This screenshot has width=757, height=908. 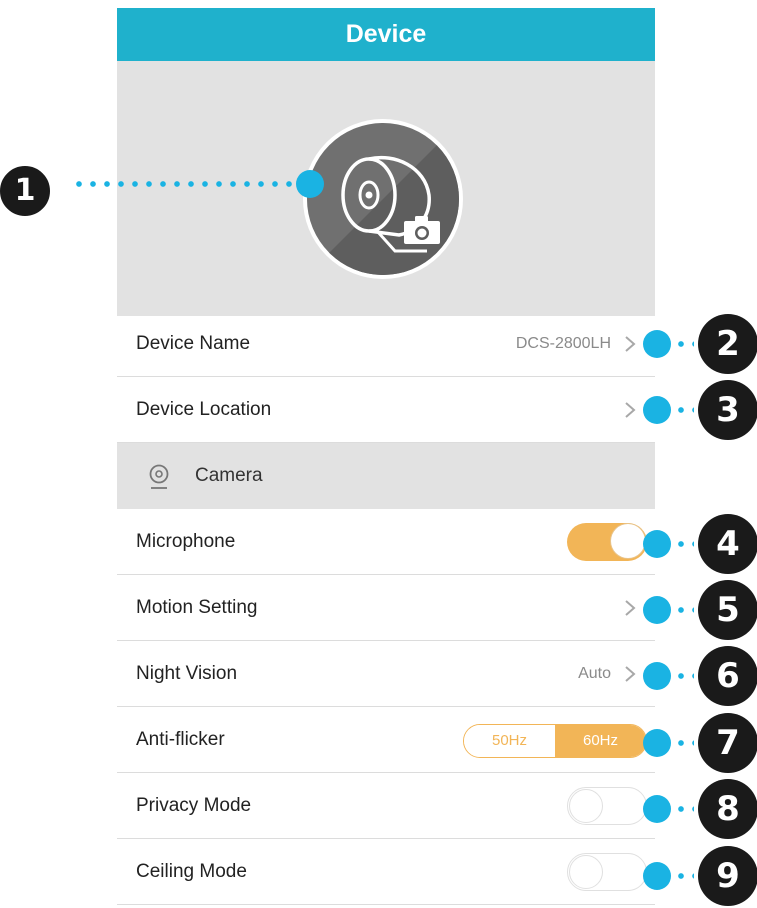 I want to click on anti-flicker-label: Anti-flicker, so click(x=180, y=739).